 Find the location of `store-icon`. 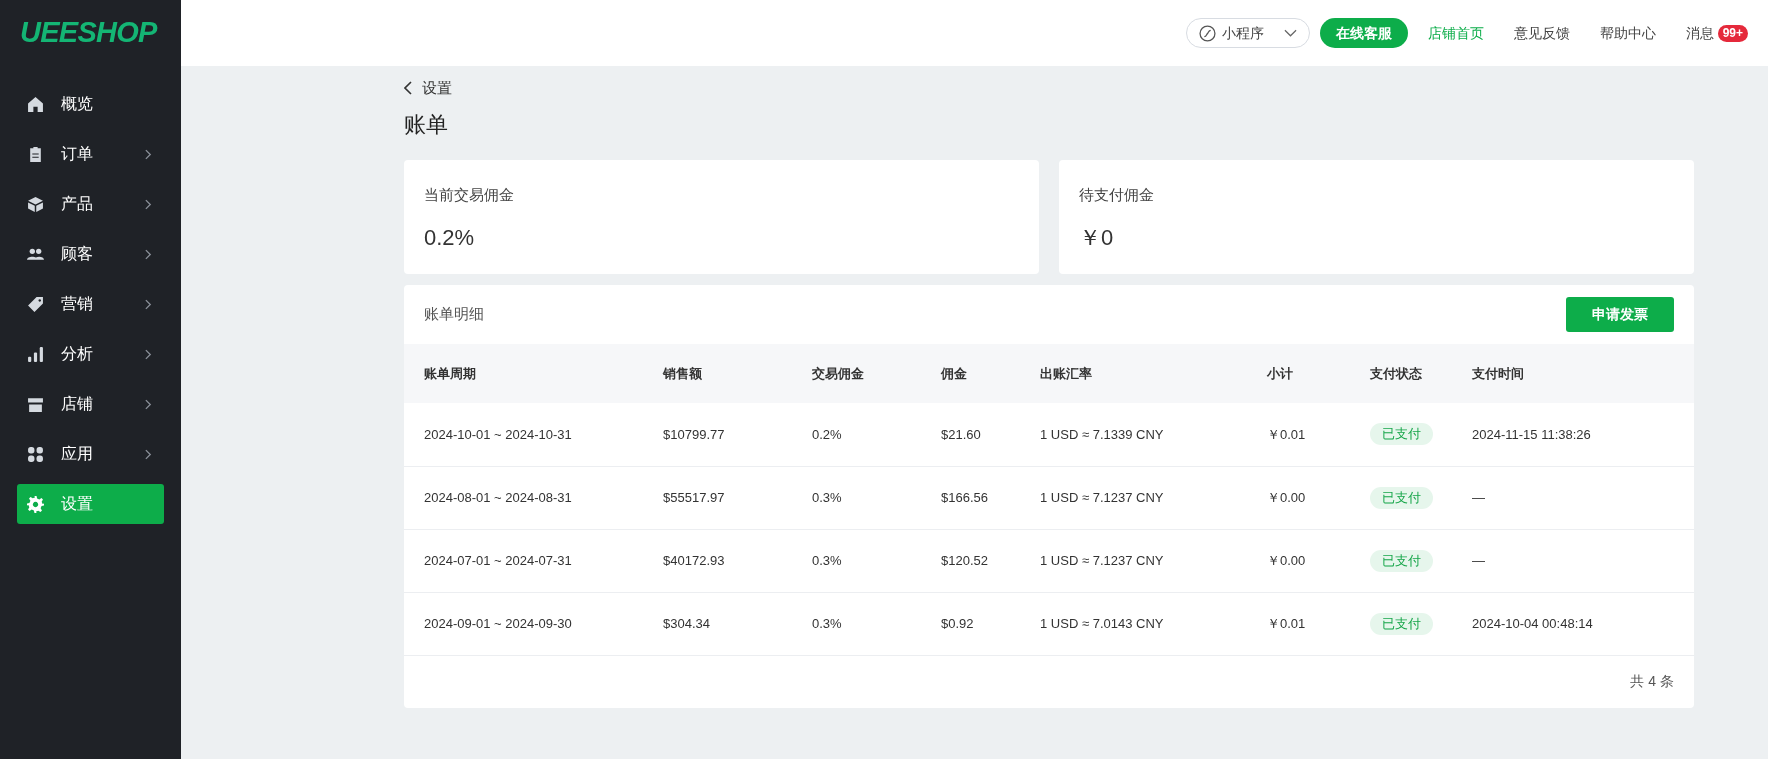

store-icon is located at coordinates (35, 404).